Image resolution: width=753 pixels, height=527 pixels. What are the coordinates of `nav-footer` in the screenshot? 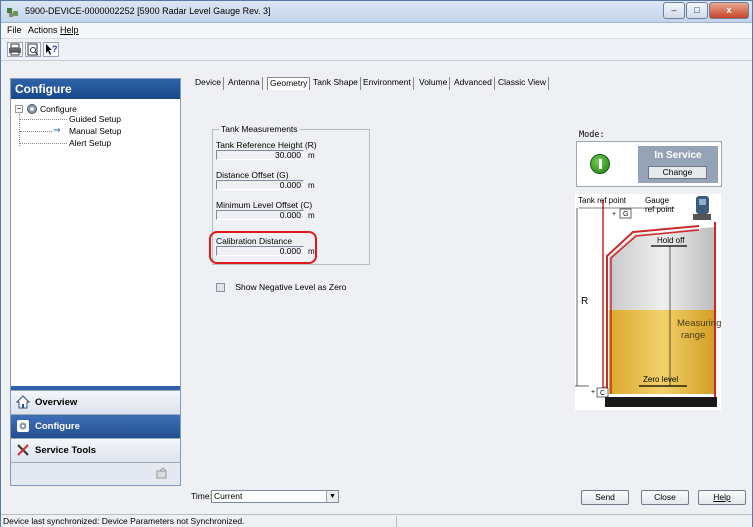 It's located at (95, 473).